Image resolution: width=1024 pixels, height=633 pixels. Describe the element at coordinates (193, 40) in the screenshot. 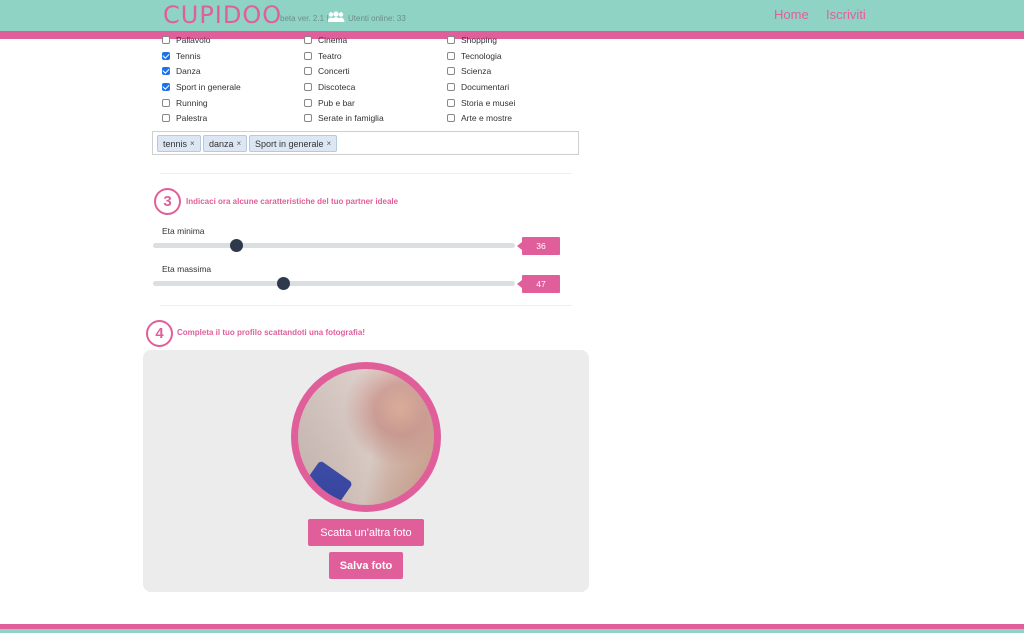

I see `interest-label: Pallavolo` at that location.